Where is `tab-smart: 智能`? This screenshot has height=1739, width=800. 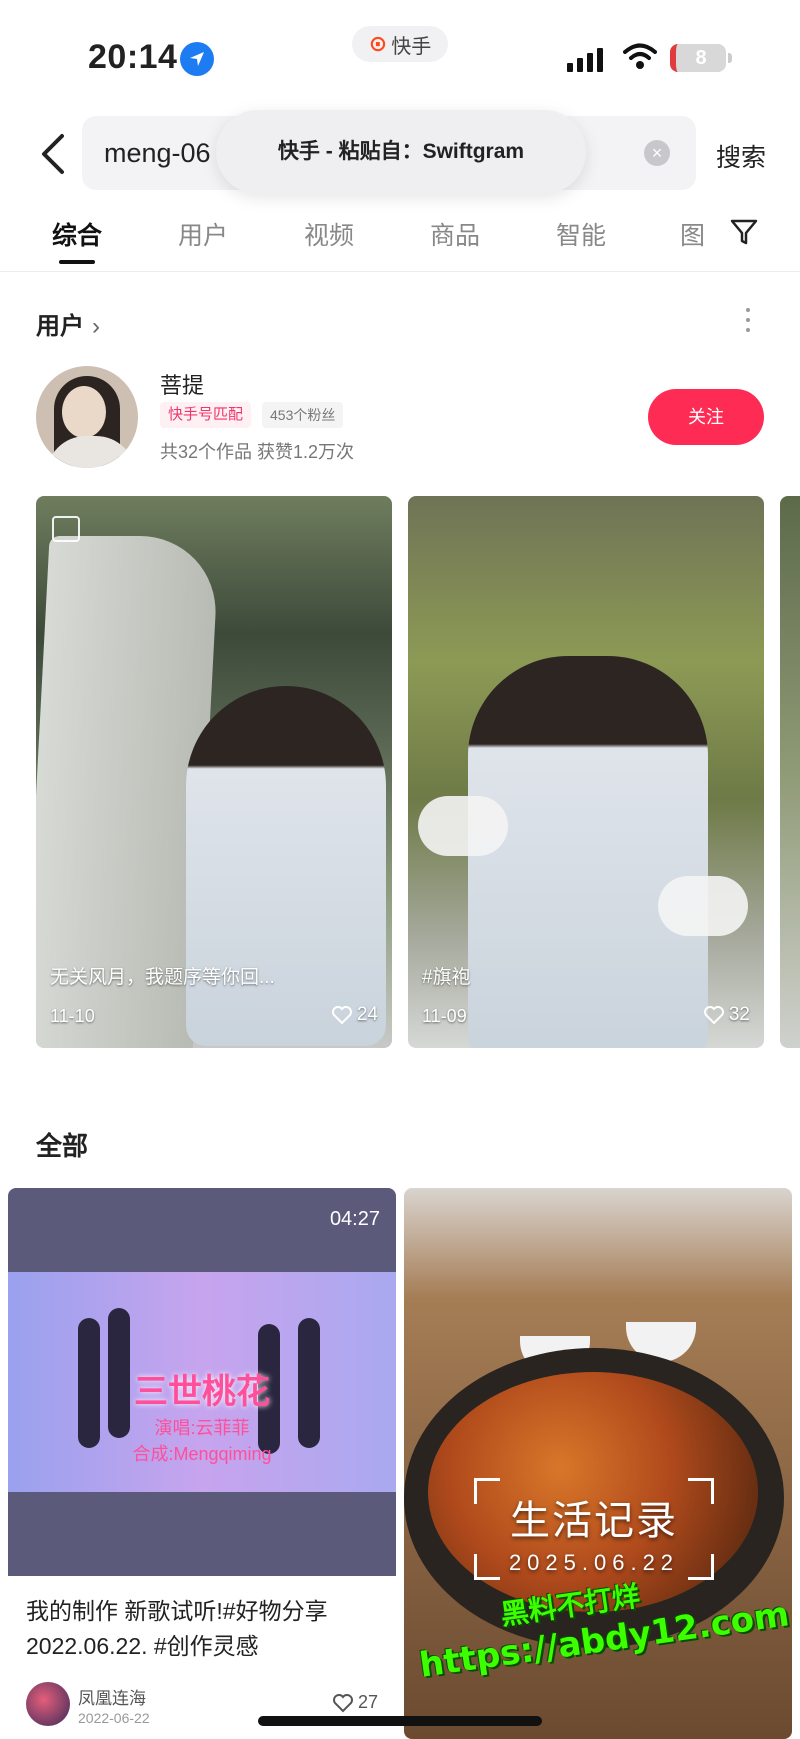 tab-smart: 智能 is located at coordinates (581, 234).